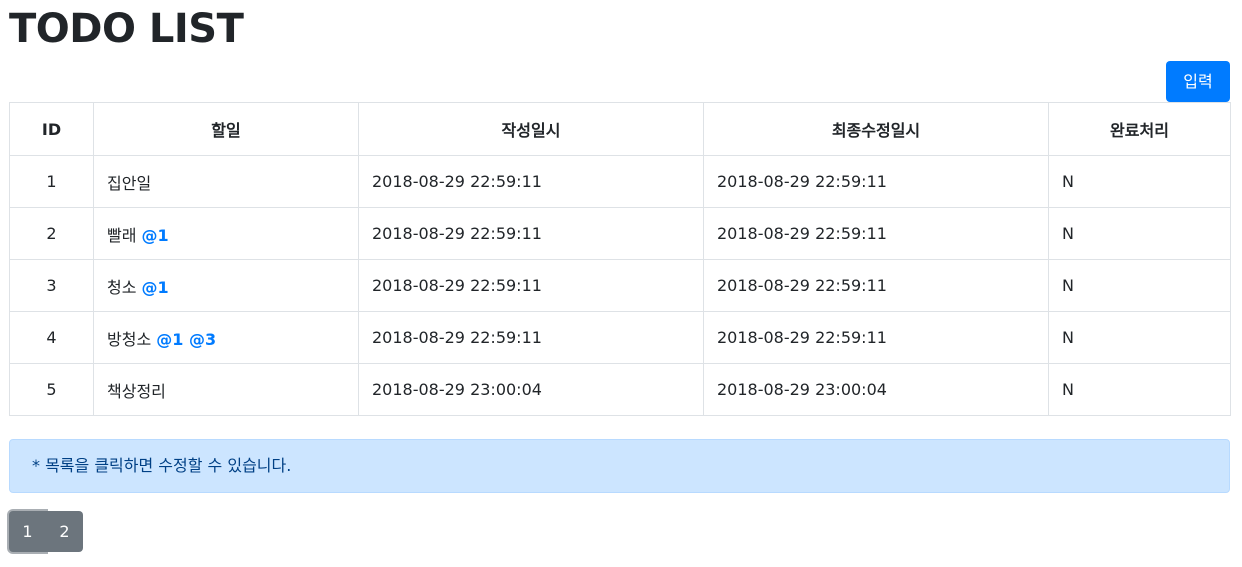 Image resolution: width=1242 pixels, height=567 pixels. I want to click on task-reference-link: @1 @3, so click(186, 339).